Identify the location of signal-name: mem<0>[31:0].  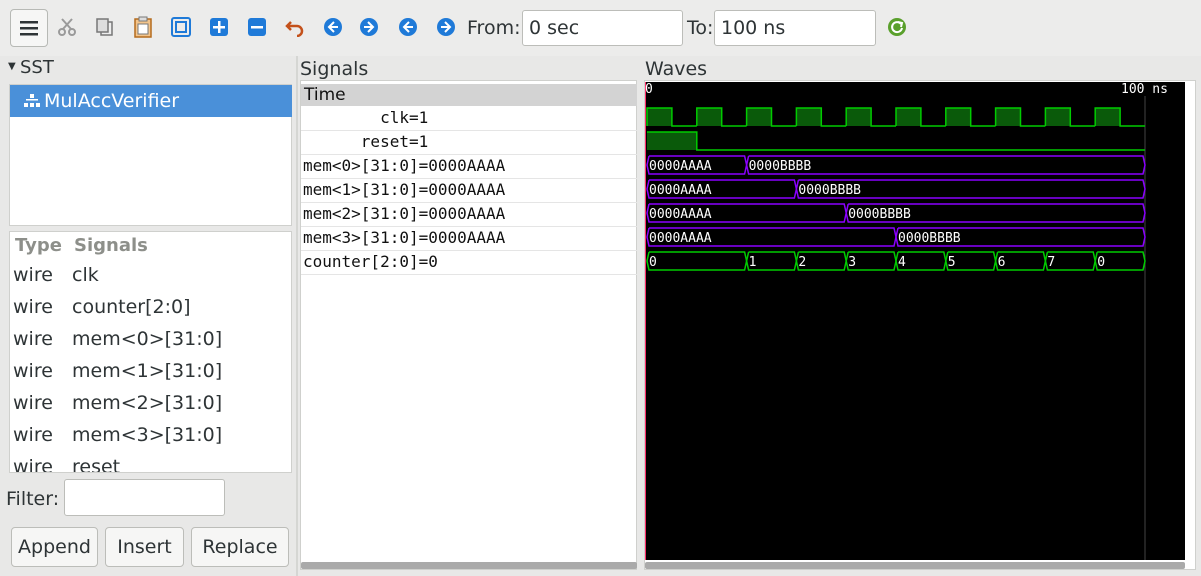
(147, 339).